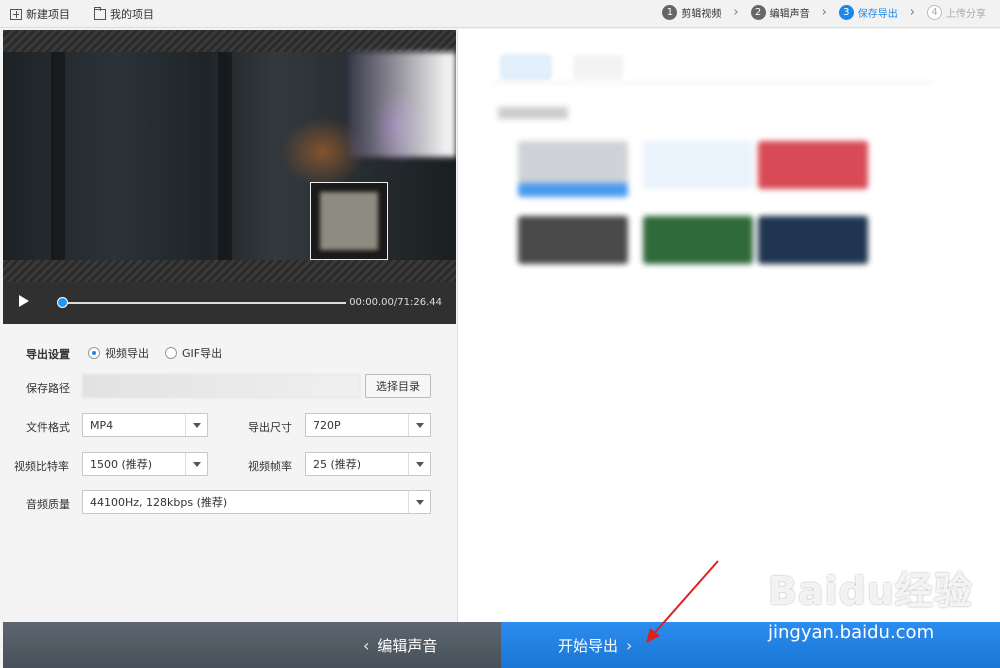 This screenshot has height=668, width=1000. Describe the element at coordinates (16, 14) in the screenshot. I see `new-project-icon` at that location.